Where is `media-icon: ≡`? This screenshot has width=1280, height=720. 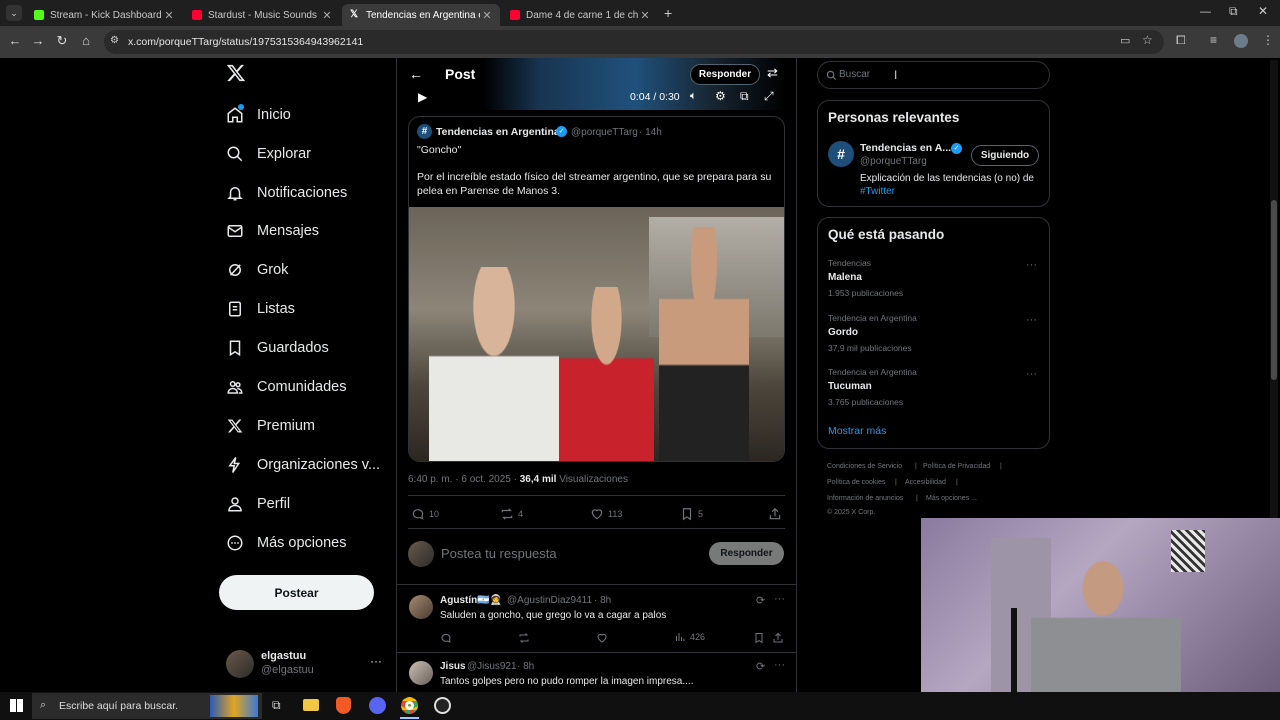 media-icon: ≡ is located at coordinates (1213, 40).